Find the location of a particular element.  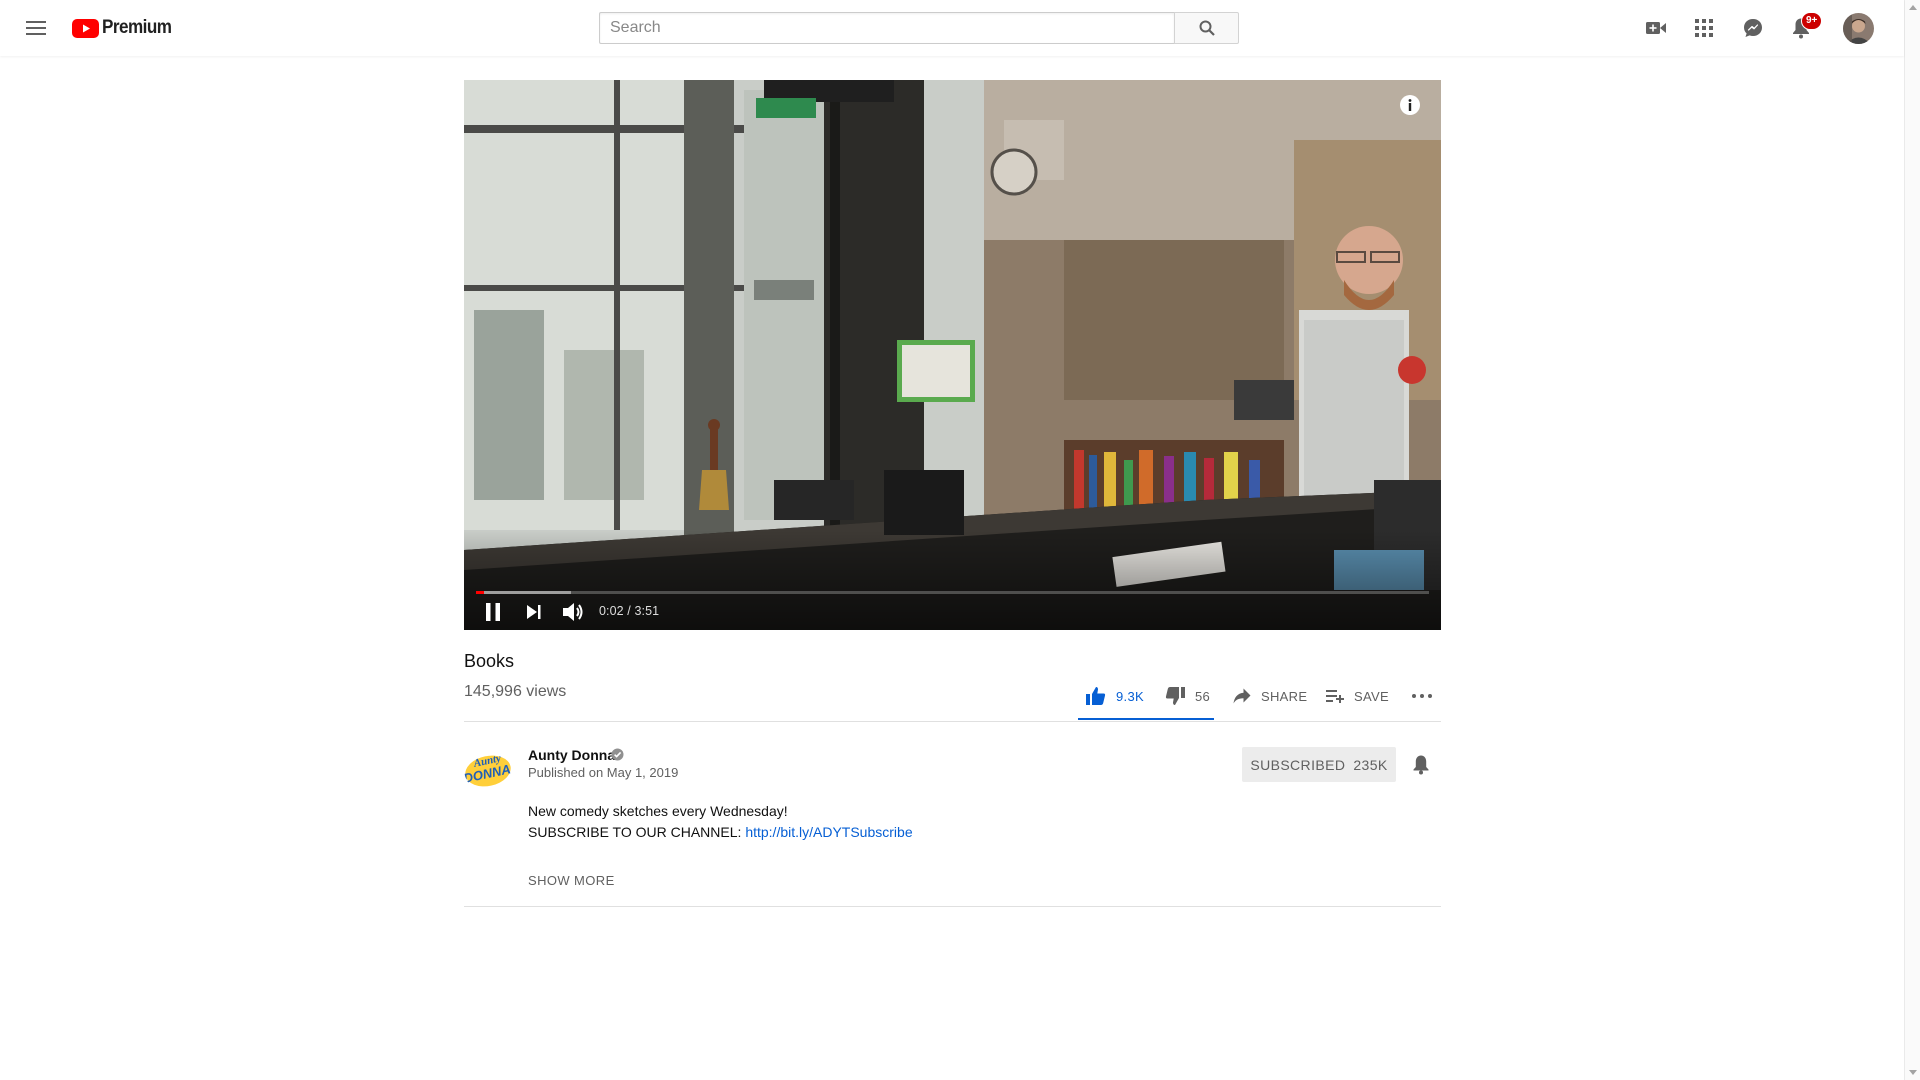

like-button: 9.3K is located at coordinates (1115, 696).